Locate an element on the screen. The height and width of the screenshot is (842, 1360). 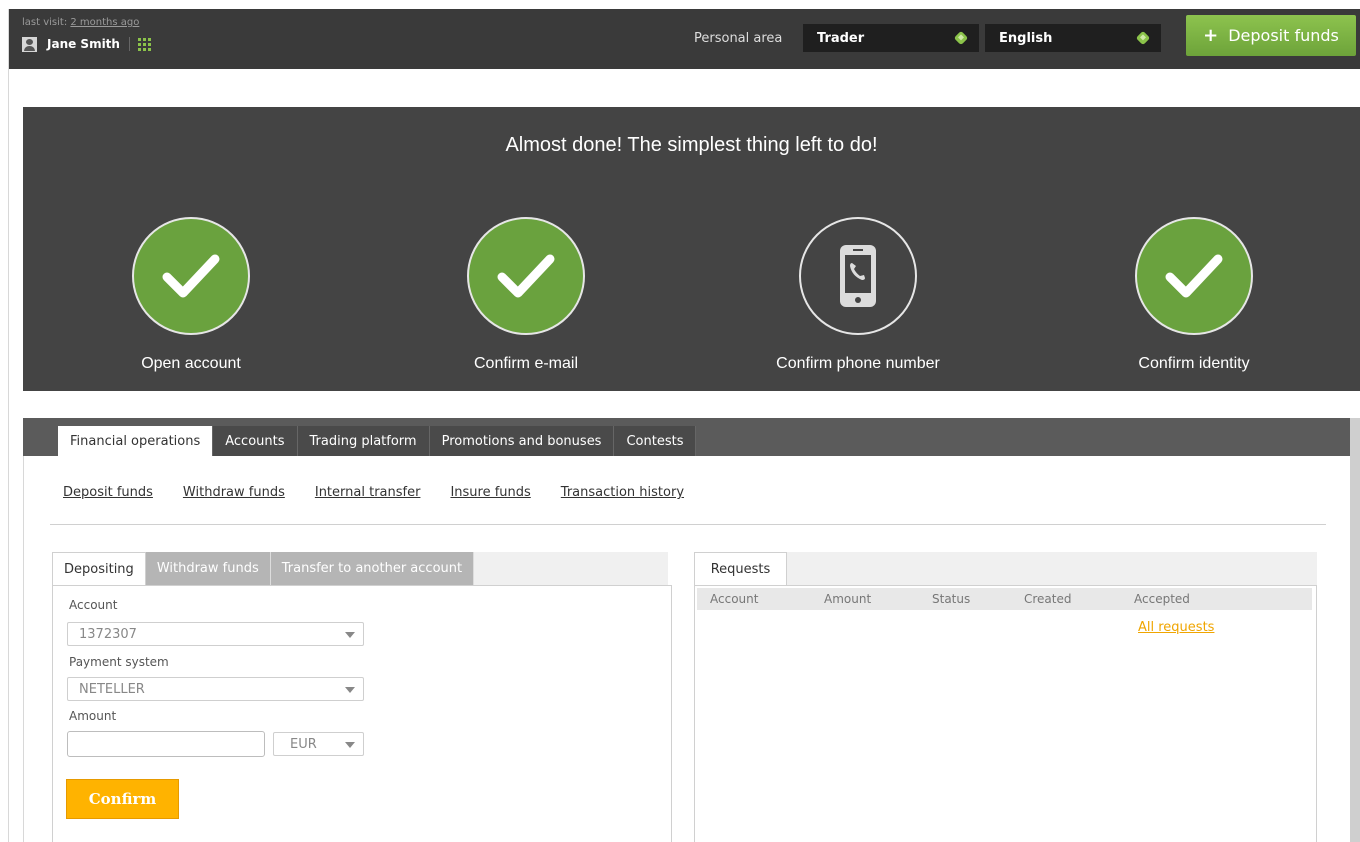
column-header: Amount is located at coordinates (848, 599).